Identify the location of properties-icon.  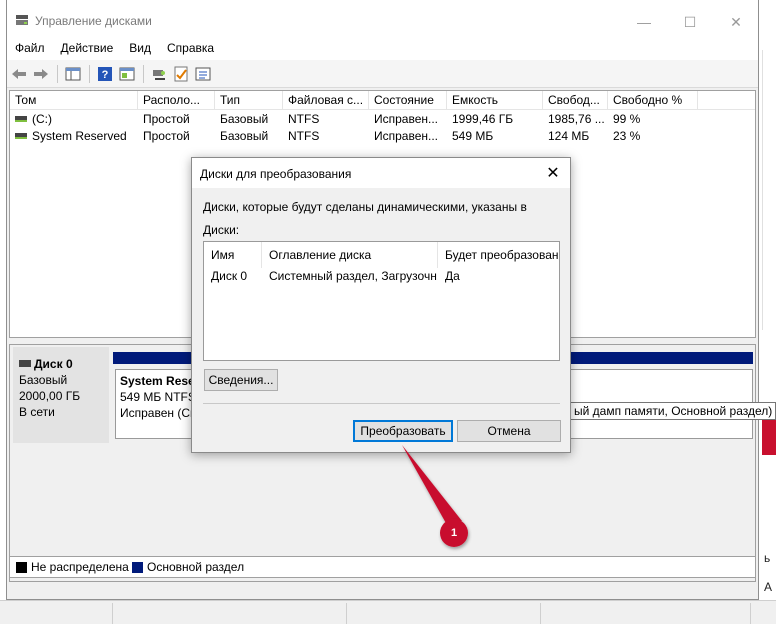
(181, 74).